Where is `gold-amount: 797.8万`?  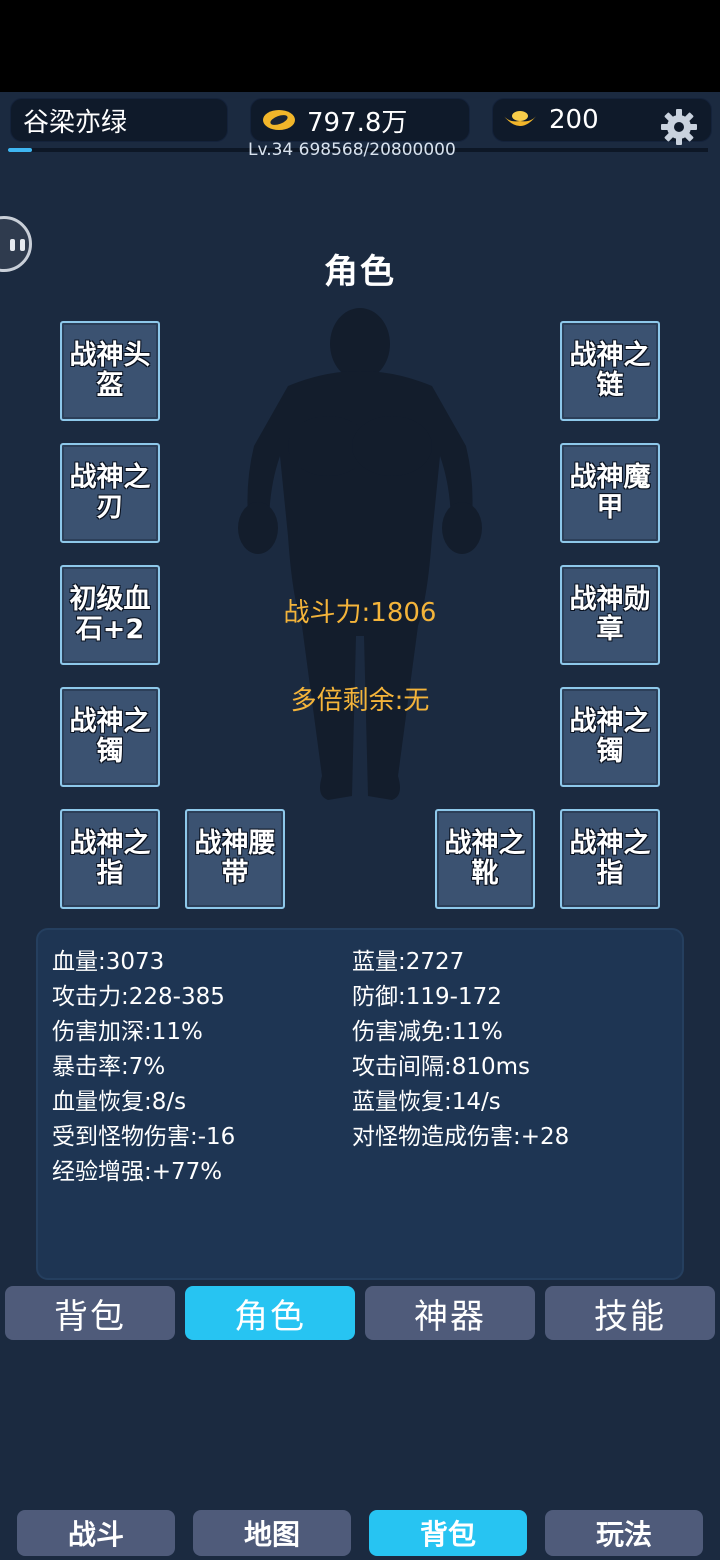
gold-amount: 797.8万 is located at coordinates (357, 122).